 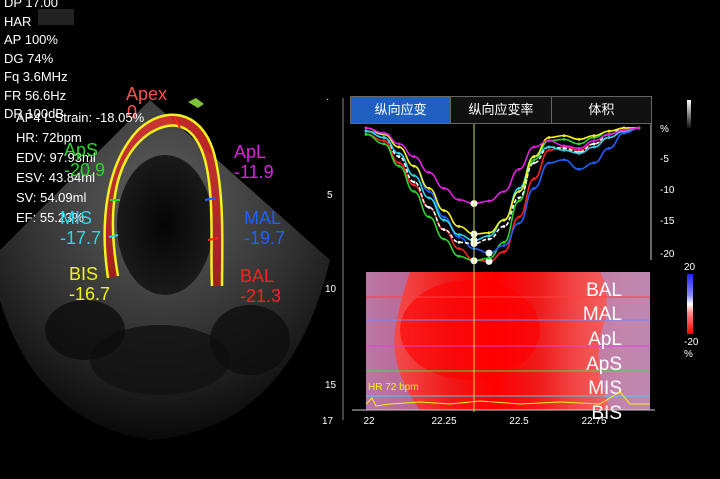 I want to click on time-tick-2: 22.5, so click(x=519, y=421).